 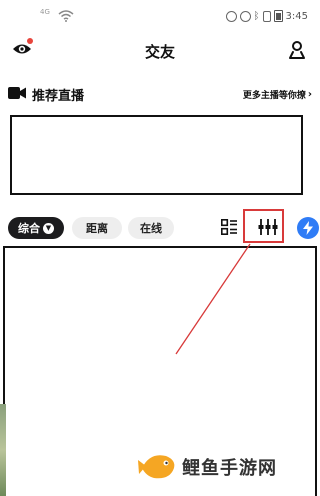 I want to click on chevron-right-icon: ›, so click(x=309, y=94).